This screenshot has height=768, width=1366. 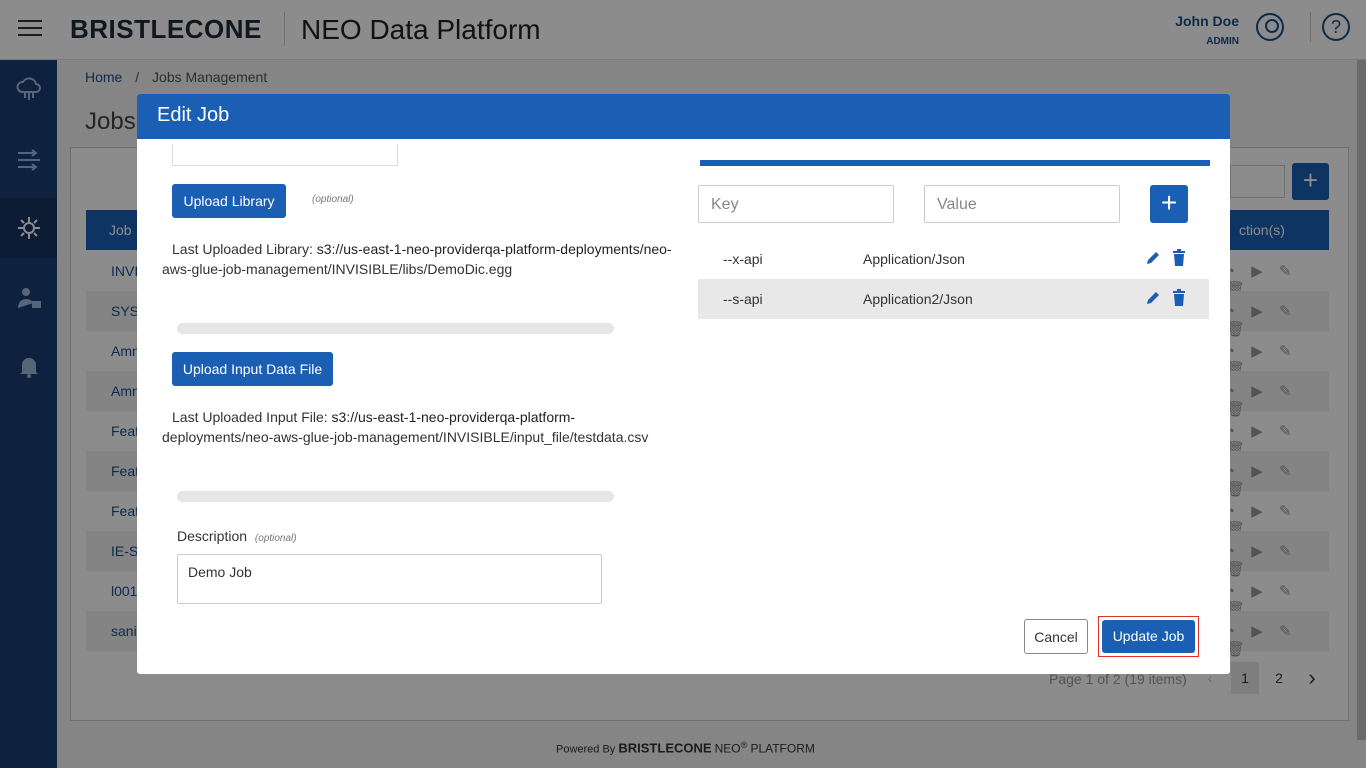 What do you see at coordinates (395, 328) in the screenshot?
I see `library-upload-progress` at bounding box center [395, 328].